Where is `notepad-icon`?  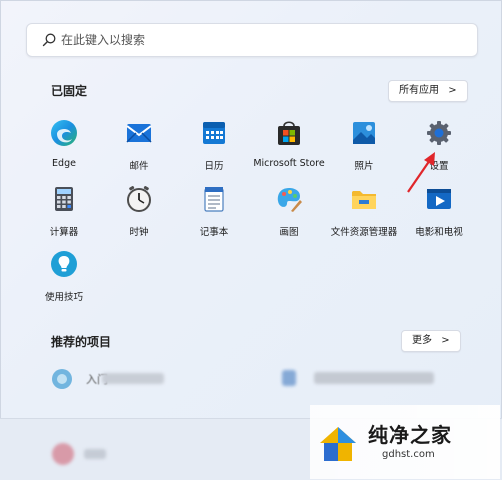 notepad-icon is located at coordinates (214, 199).